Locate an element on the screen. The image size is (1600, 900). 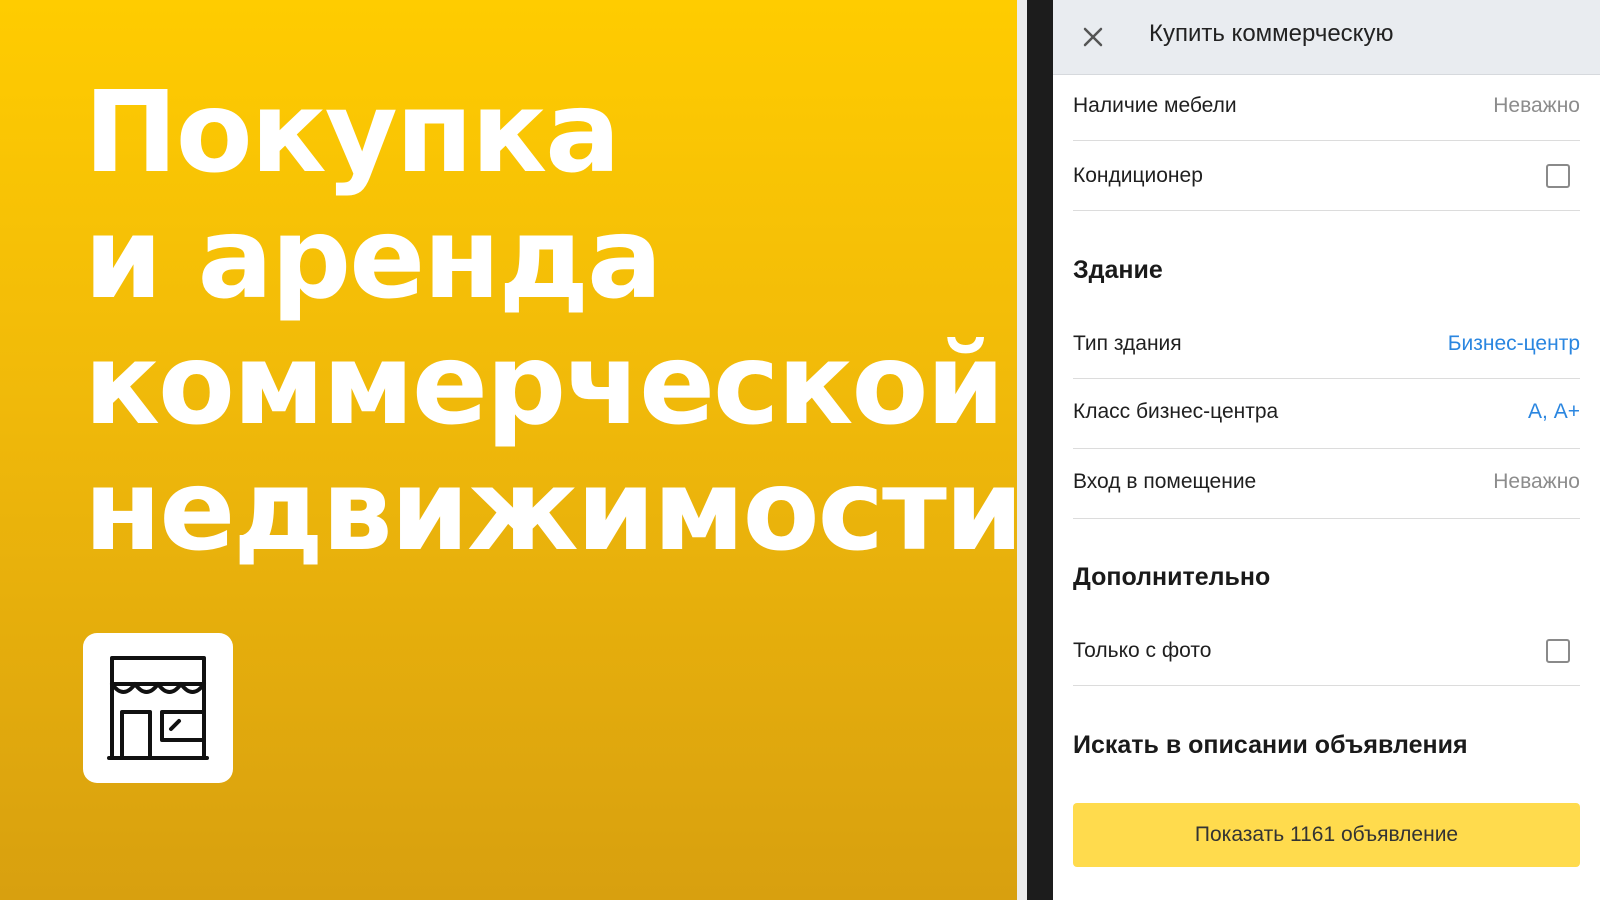
filter-label: Тип здания is located at coordinates (1127, 343).